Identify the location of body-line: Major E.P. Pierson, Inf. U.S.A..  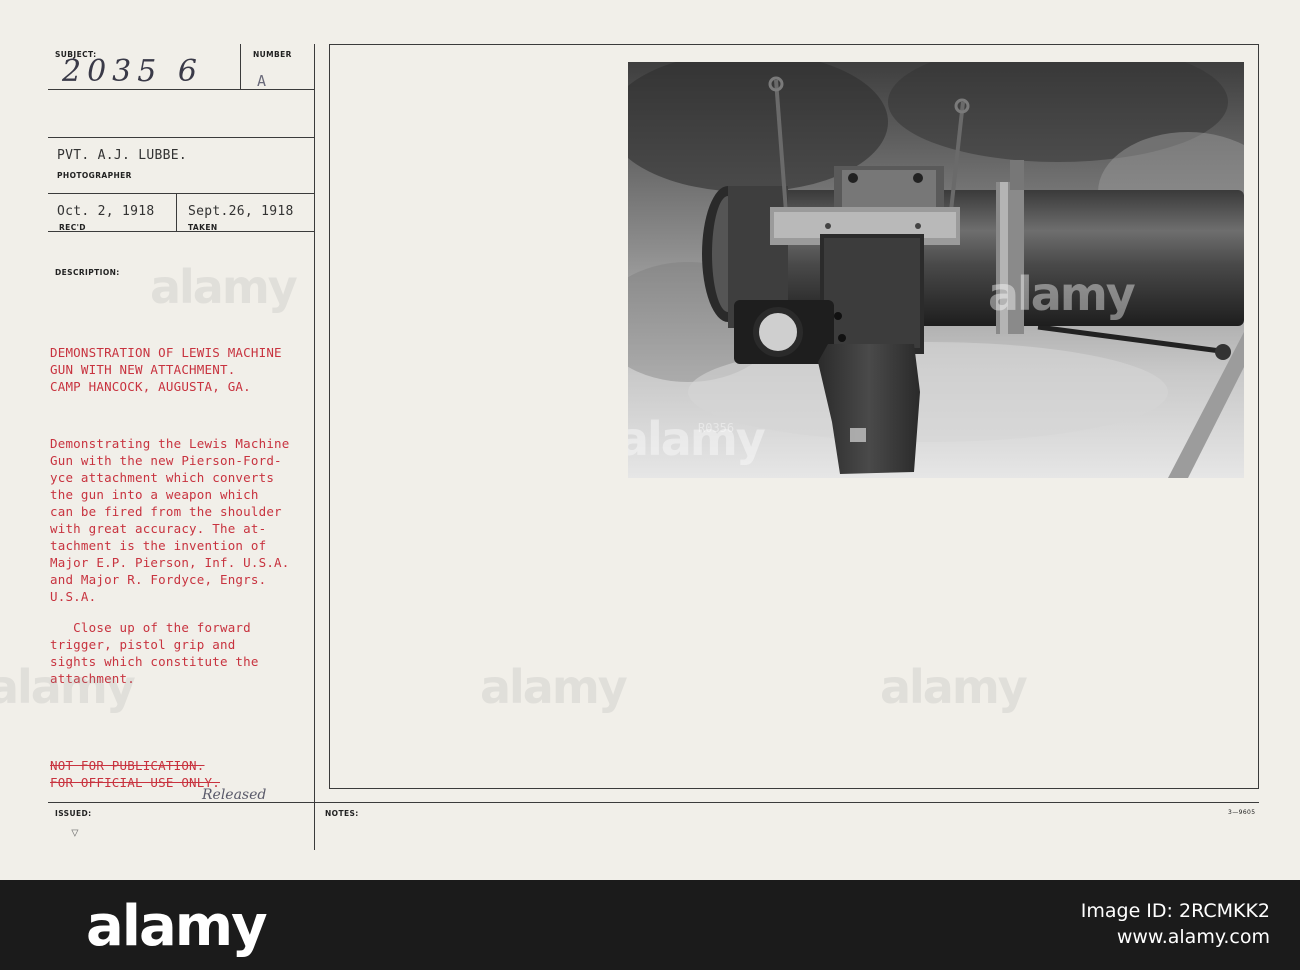
(170, 562).